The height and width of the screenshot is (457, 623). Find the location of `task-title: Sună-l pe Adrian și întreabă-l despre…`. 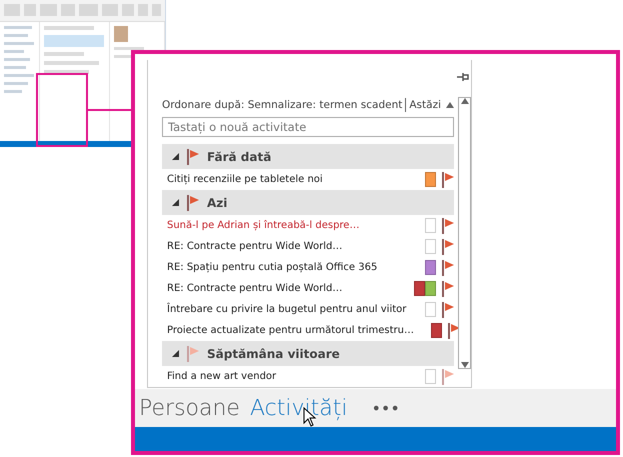

task-title: Sună-l pe Adrian și întreabă-l despre… is located at coordinates (287, 225).